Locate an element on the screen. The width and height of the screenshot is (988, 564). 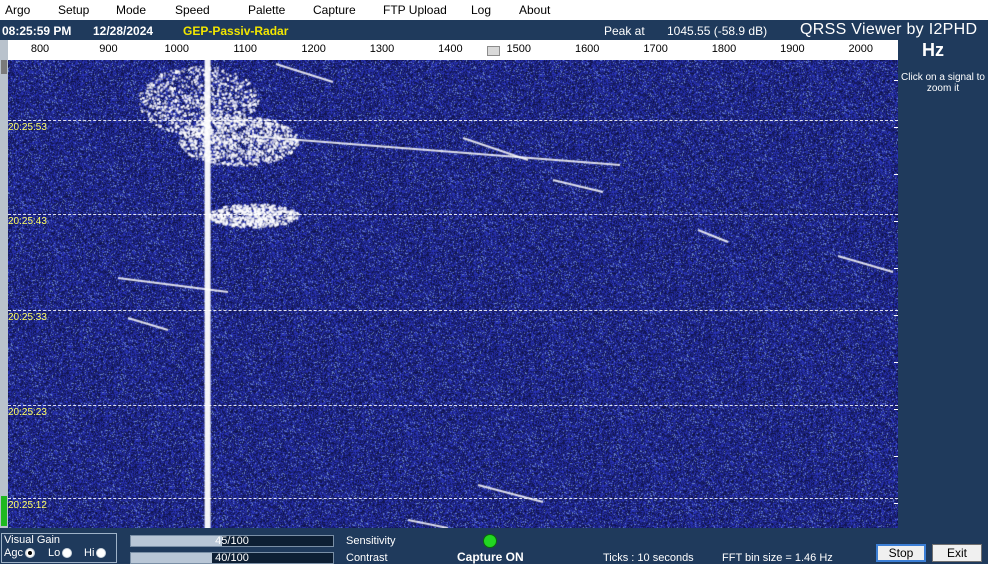
time-marker-label: 20:25:23 is located at coordinates (27, 412).